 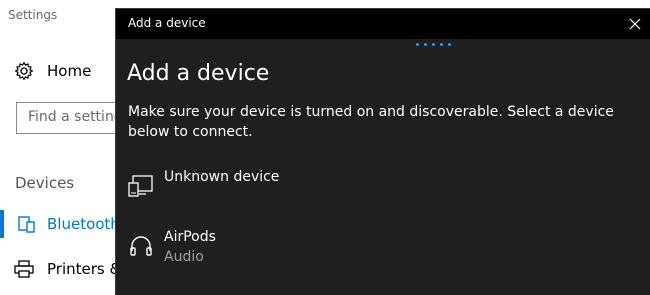 I want to click on device-text: Unknown device, so click(x=221, y=177).